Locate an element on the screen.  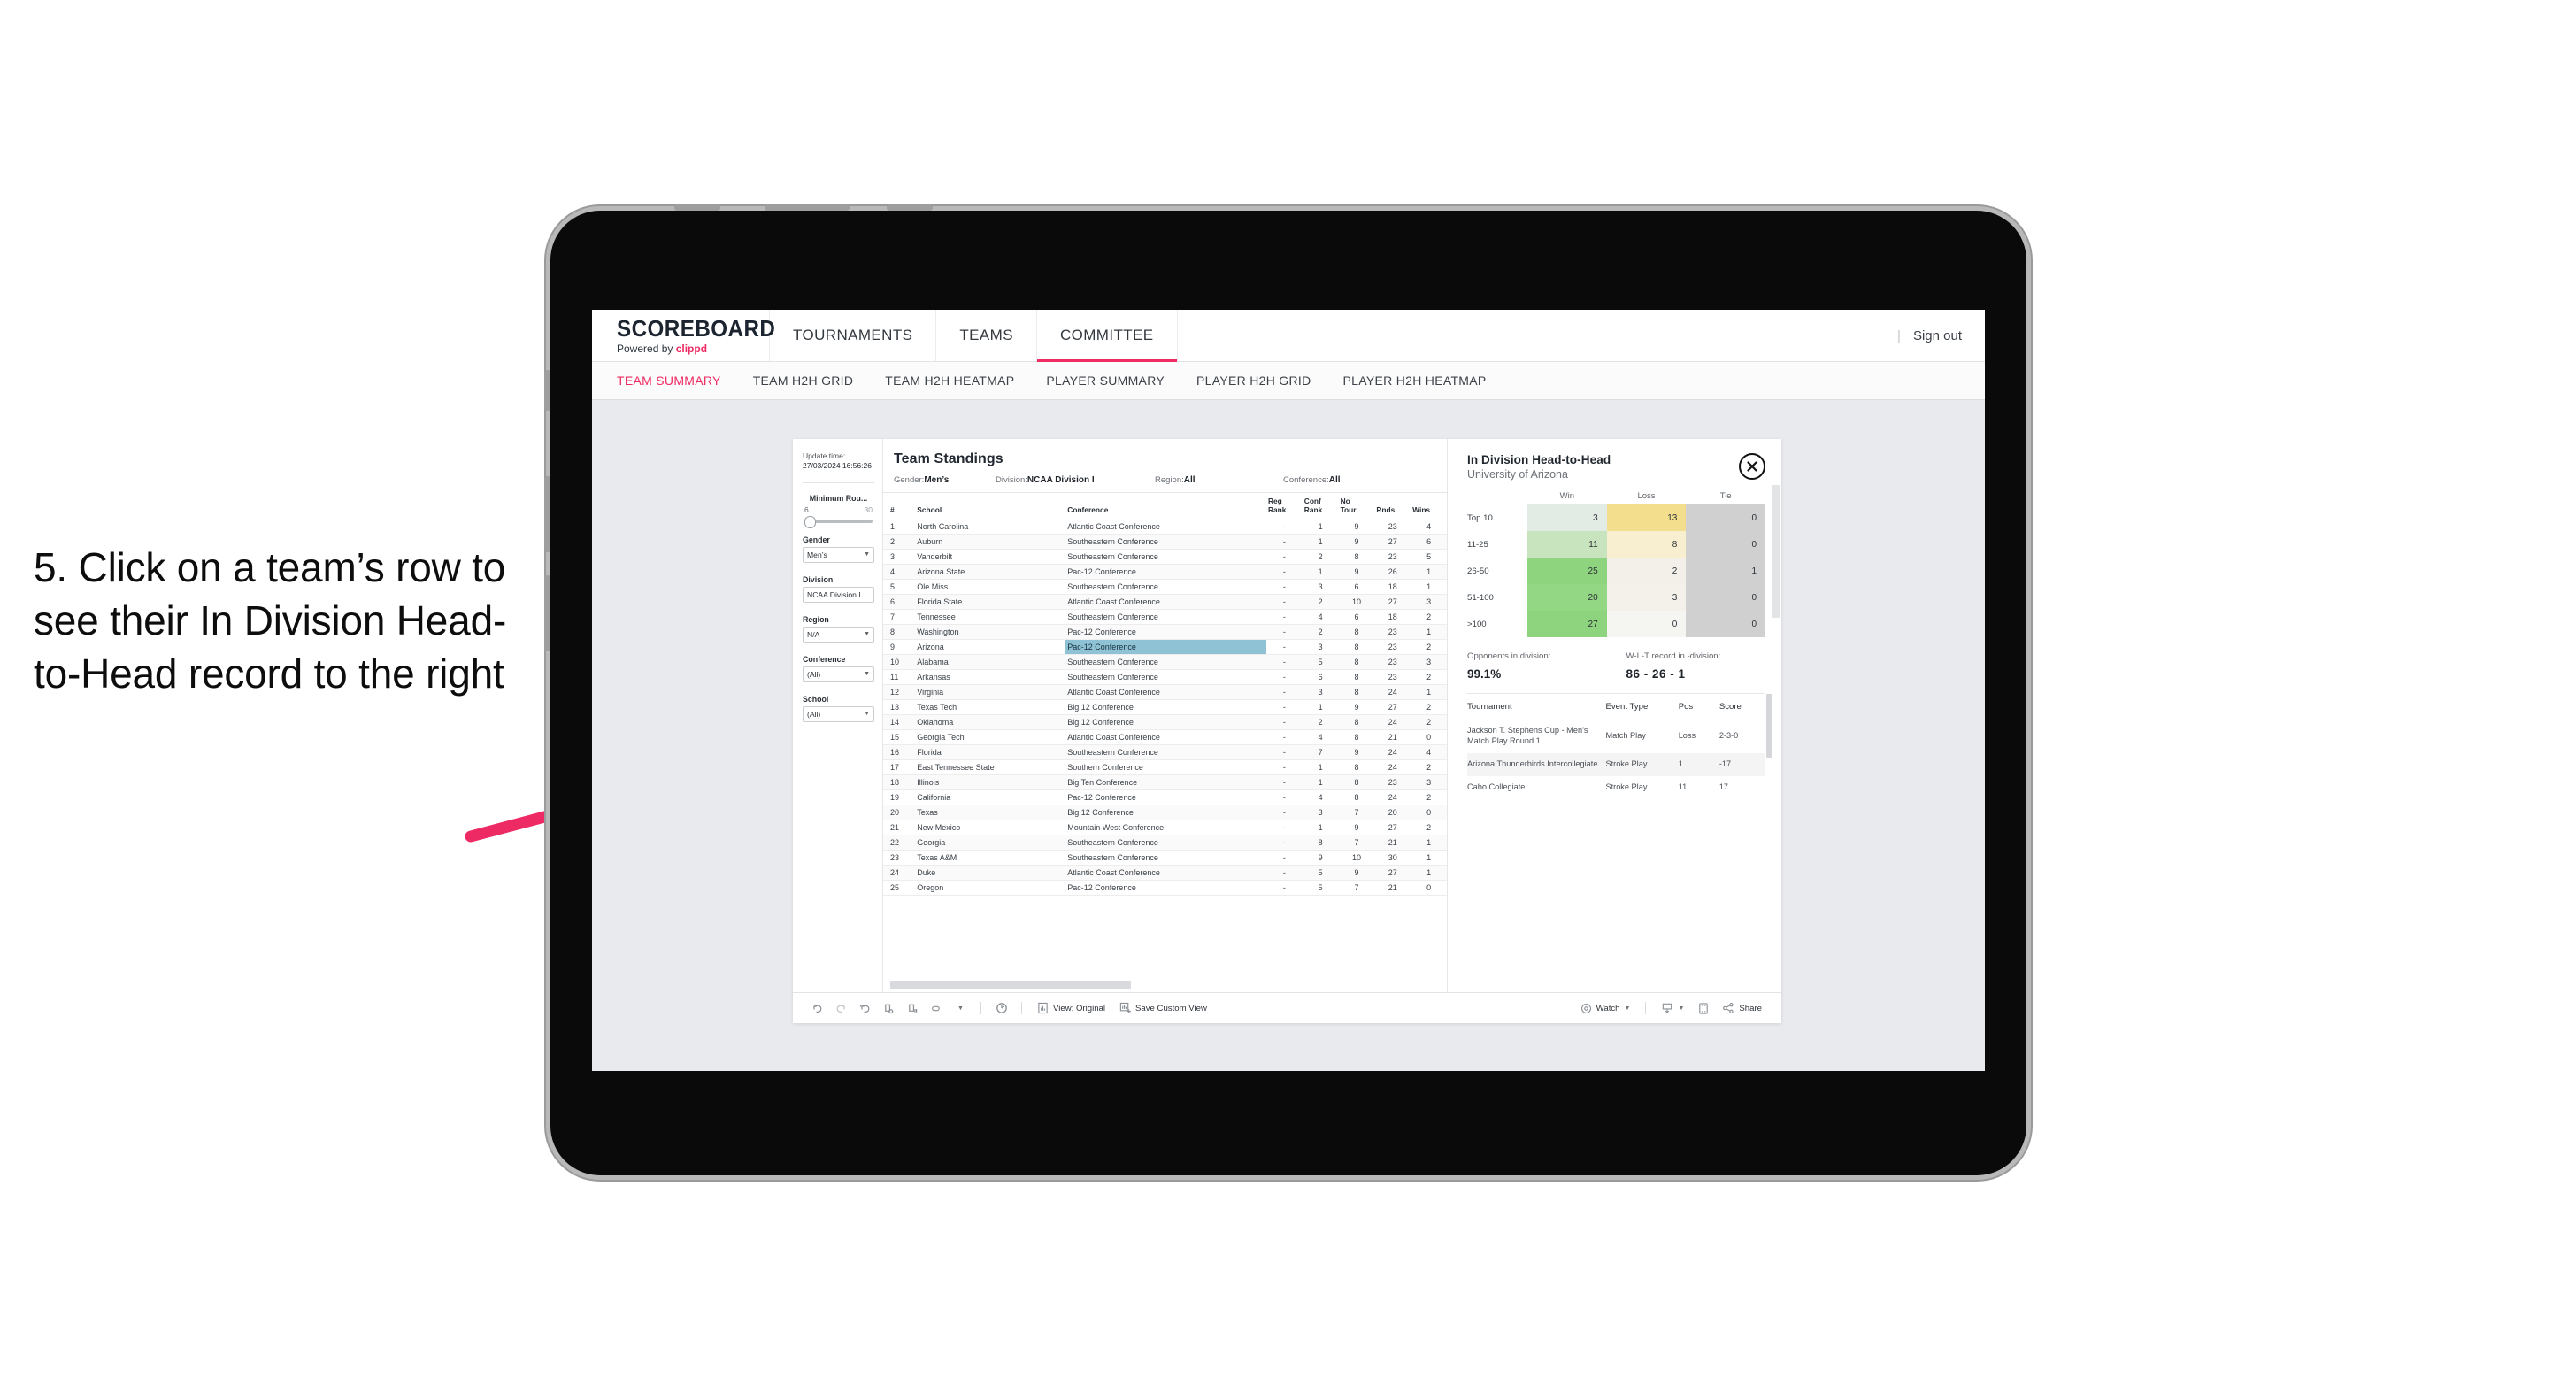
table-row: 9 Arizona Pac-12 Conference -3 8 23 2 is located at coordinates (1165, 647).